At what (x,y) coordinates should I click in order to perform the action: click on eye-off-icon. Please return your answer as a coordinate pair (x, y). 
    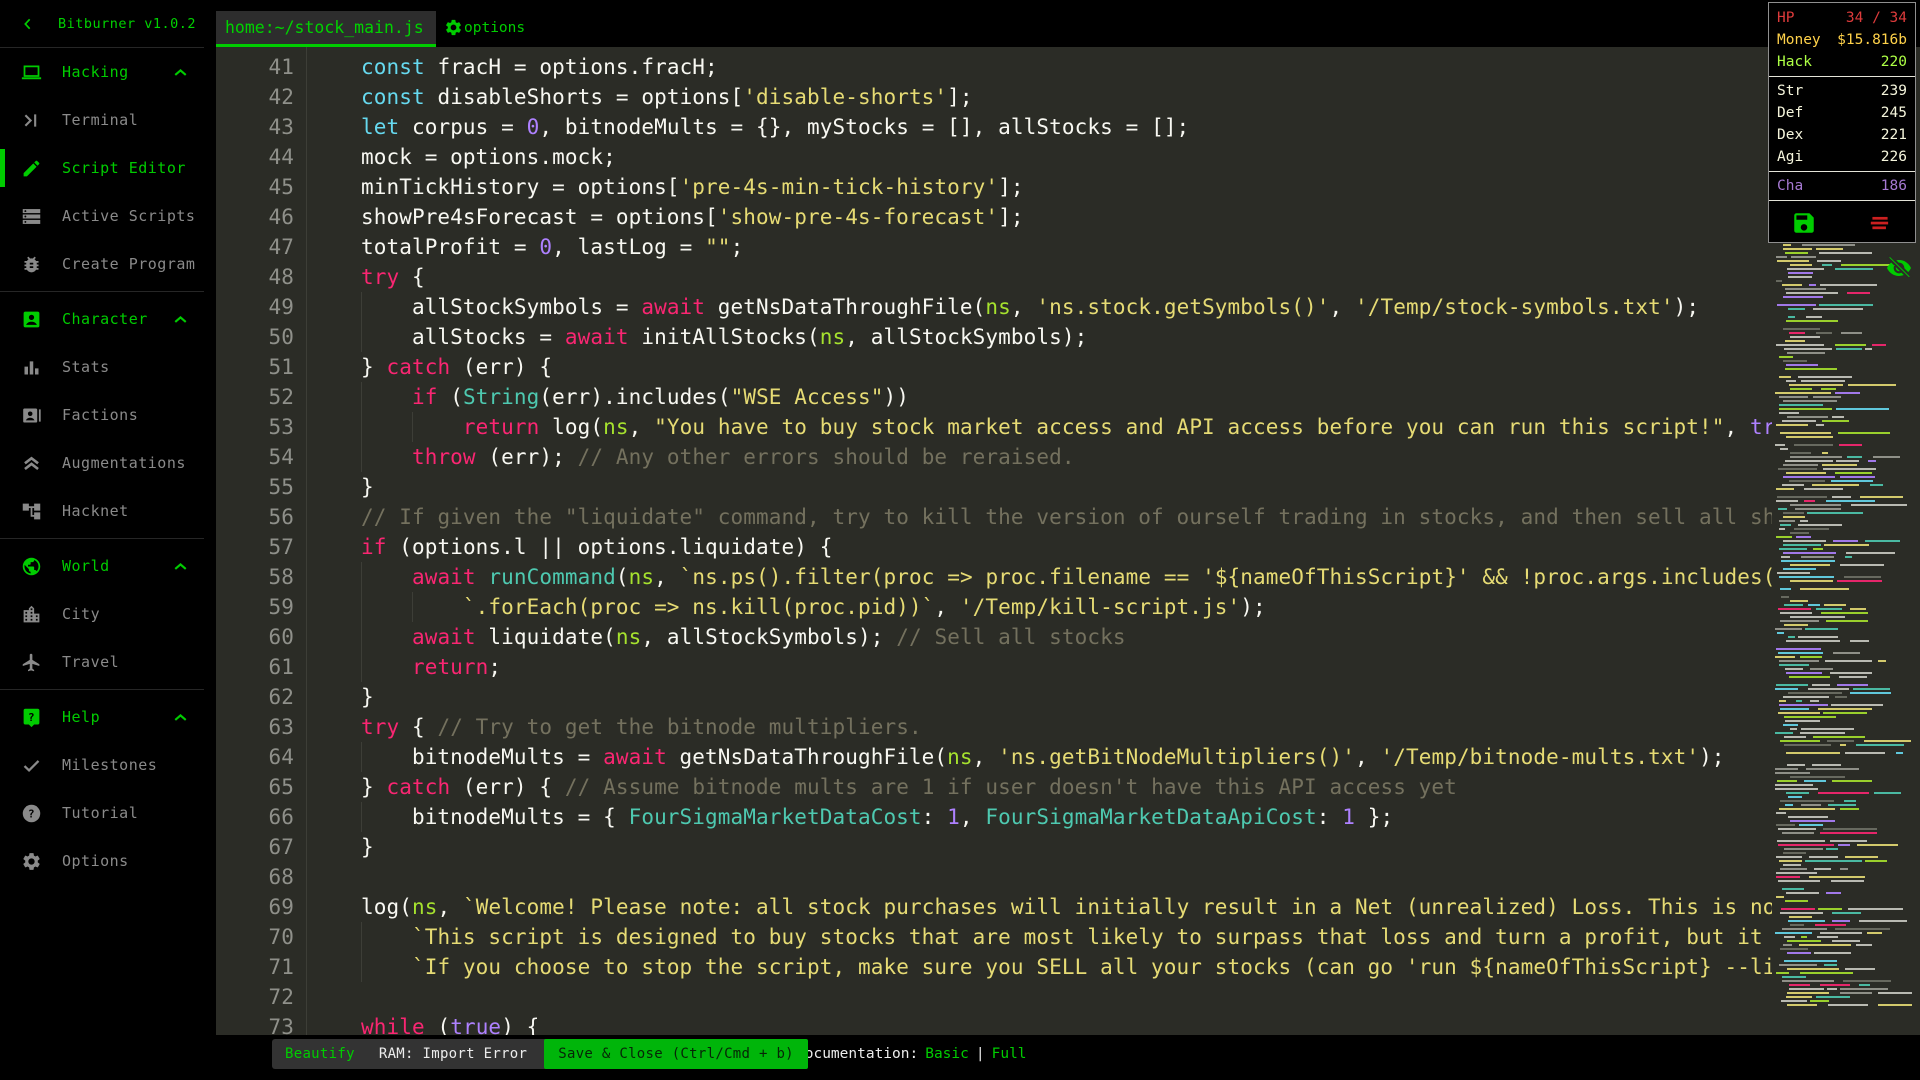
    Looking at the image, I should click on (1899, 268).